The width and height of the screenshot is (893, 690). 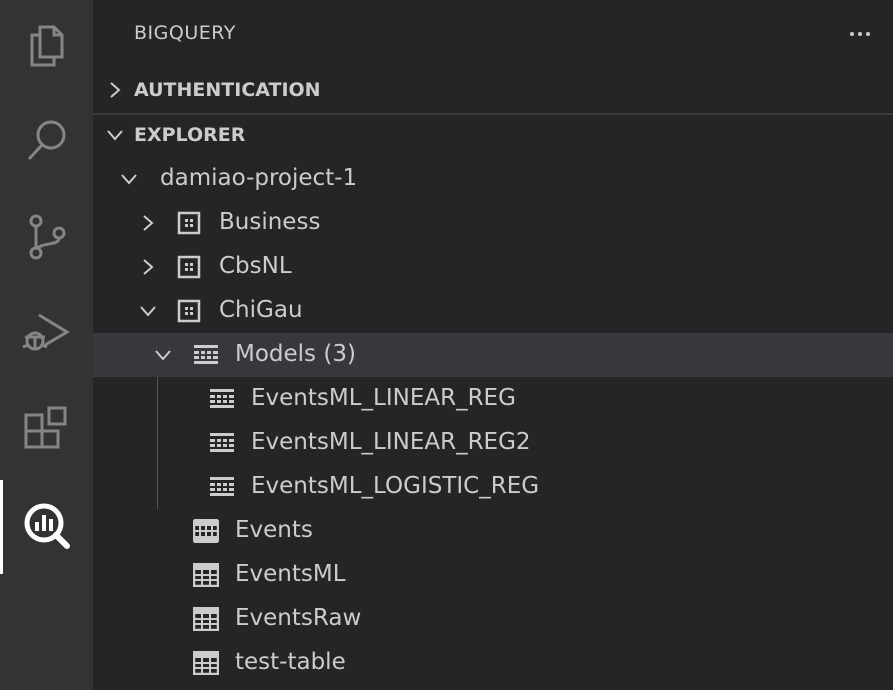 I want to click on tree-item-table: EventsML, so click(x=493, y=575).